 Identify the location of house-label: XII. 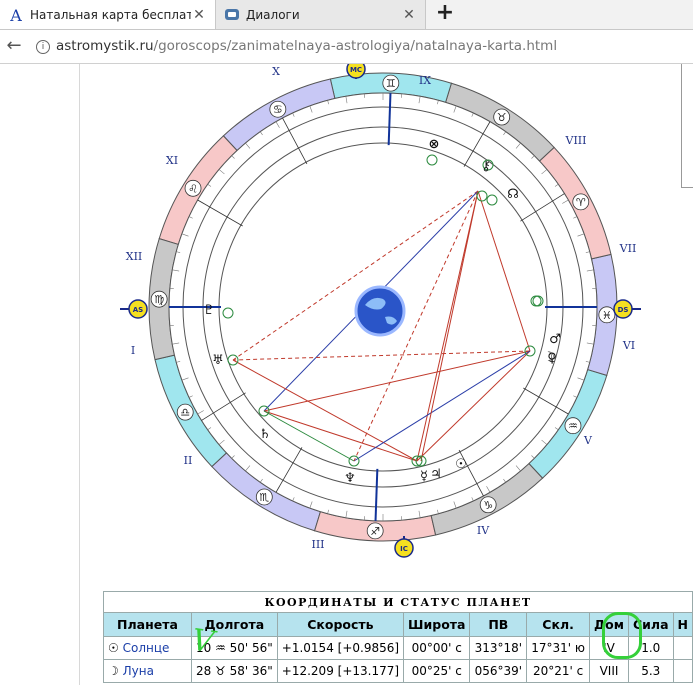
(134, 256).